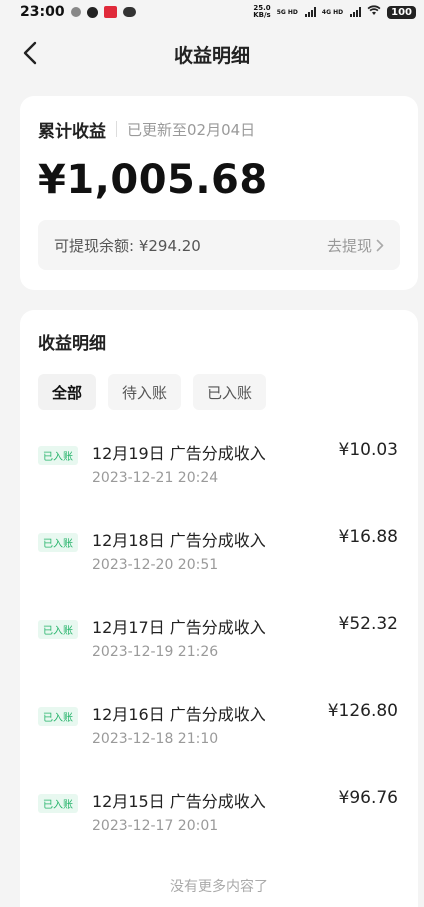 This screenshot has height=907, width=424. What do you see at coordinates (374, 12) in the screenshot?
I see `wifi-icon` at bounding box center [374, 12].